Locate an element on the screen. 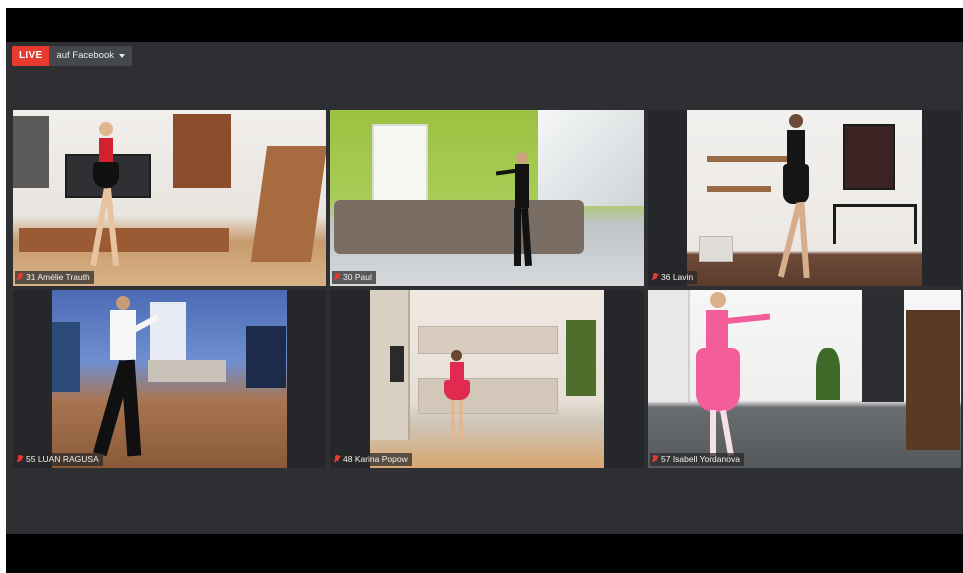  participant-tile: 36 Lavin is located at coordinates (804, 198).